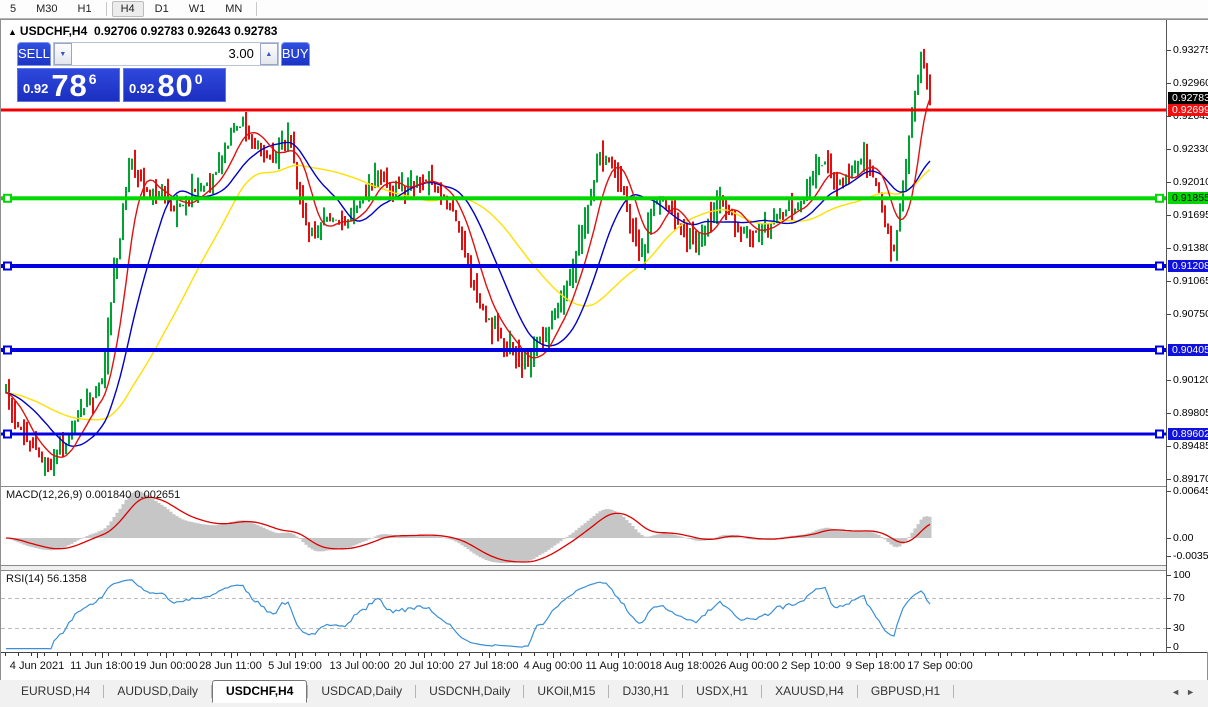  What do you see at coordinates (34, 54) in the screenshot?
I see `sell-button: SELL` at bounding box center [34, 54].